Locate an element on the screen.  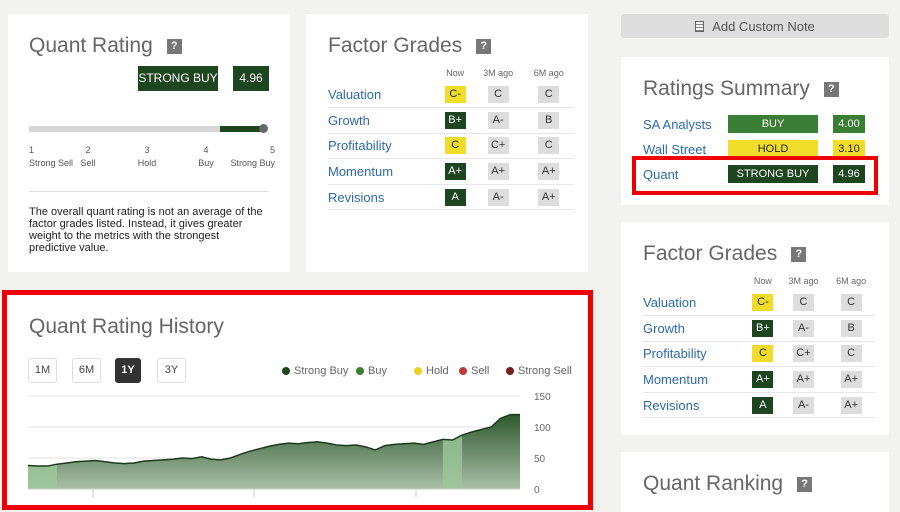
score-badge: 4.00 is located at coordinates (849, 124).